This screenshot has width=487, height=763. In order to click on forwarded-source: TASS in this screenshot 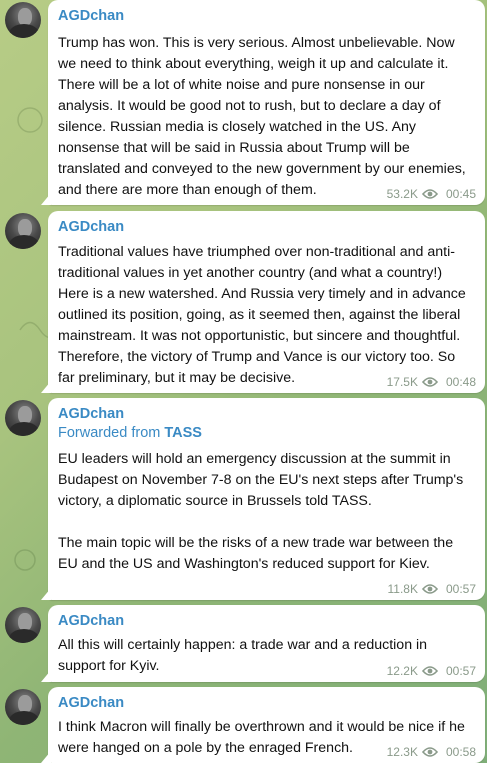, I will do `click(183, 433)`.